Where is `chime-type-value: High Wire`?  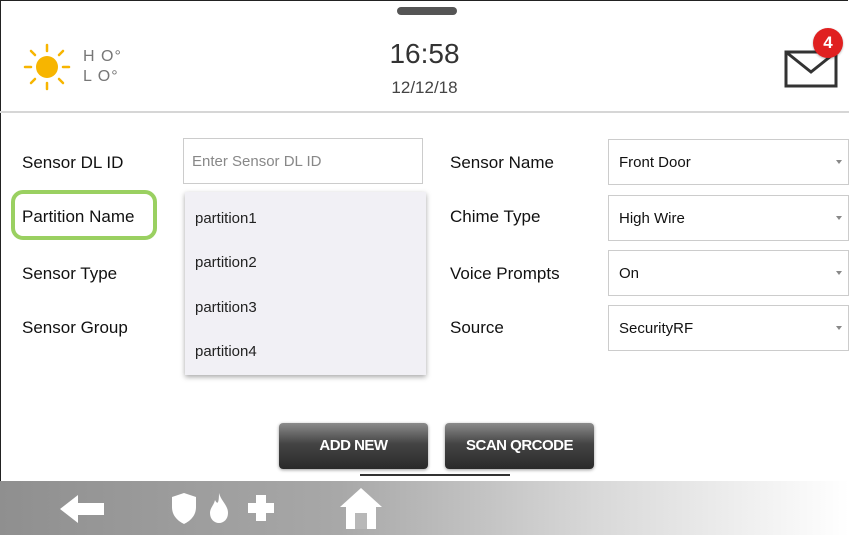
chime-type-value: High Wire is located at coordinates (652, 218).